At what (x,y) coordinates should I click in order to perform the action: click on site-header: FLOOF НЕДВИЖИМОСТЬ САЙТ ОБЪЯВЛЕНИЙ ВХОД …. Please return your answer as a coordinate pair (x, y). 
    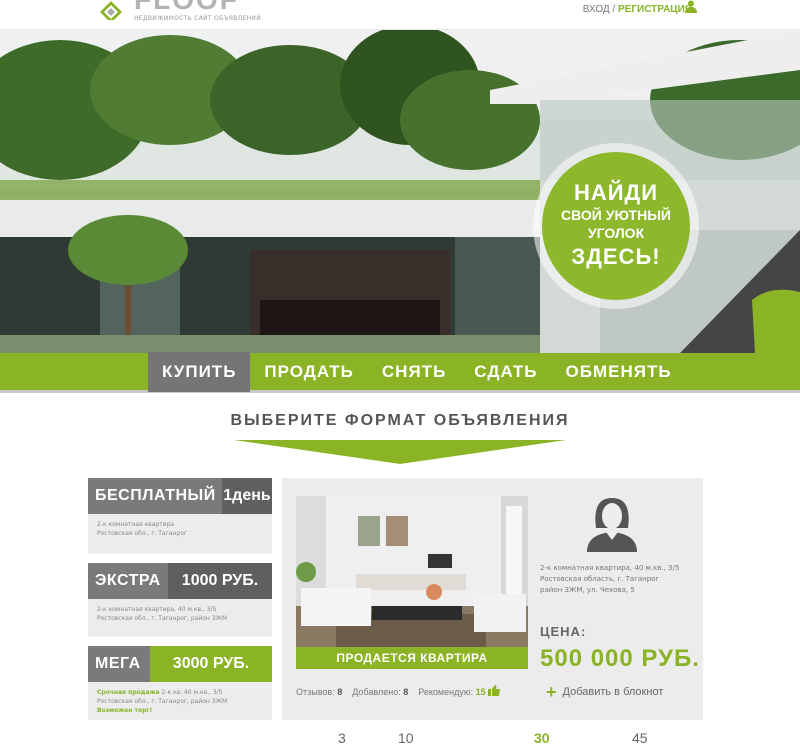
    Looking at the image, I should click on (400, 15).